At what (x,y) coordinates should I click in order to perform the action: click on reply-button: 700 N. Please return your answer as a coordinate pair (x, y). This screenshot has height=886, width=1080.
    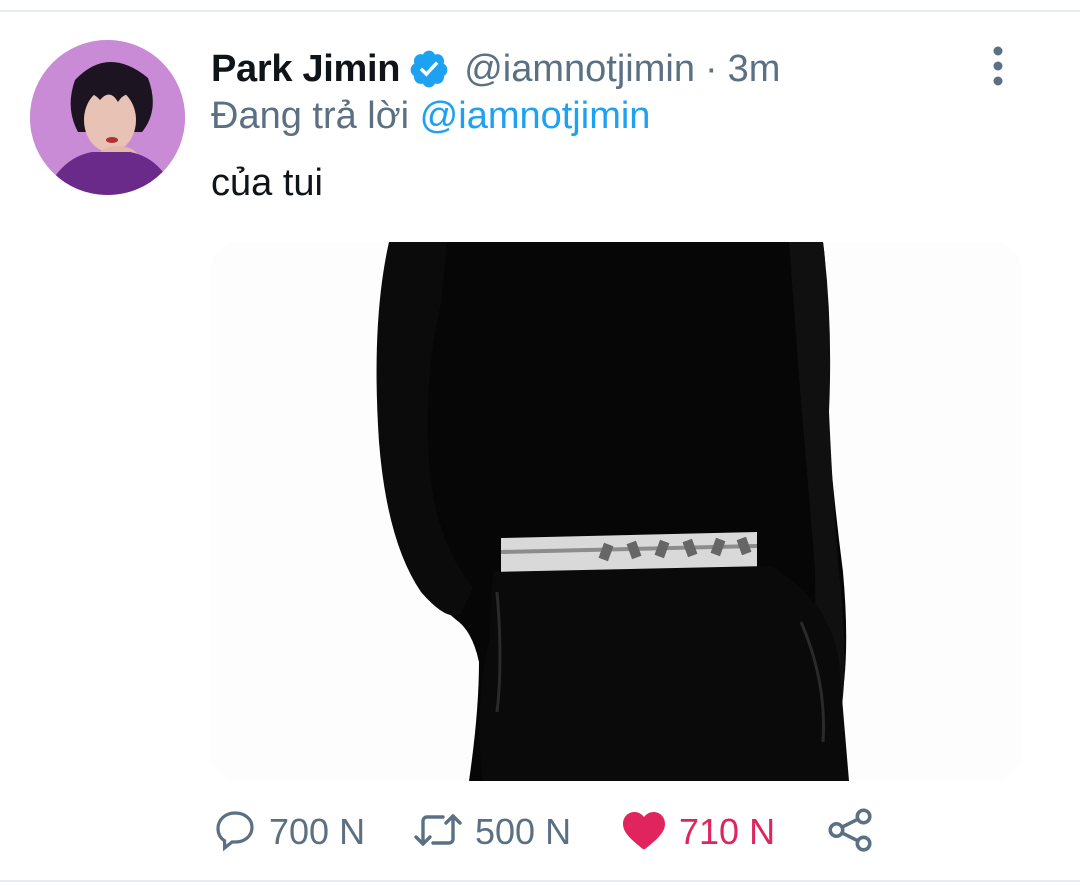
    Looking at the image, I should click on (288, 832).